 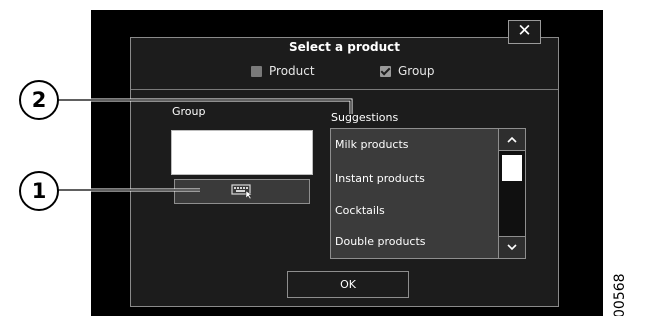 What do you see at coordinates (242, 152) in the screenshot?
I see `group-input` at bounding box center [242, 152].